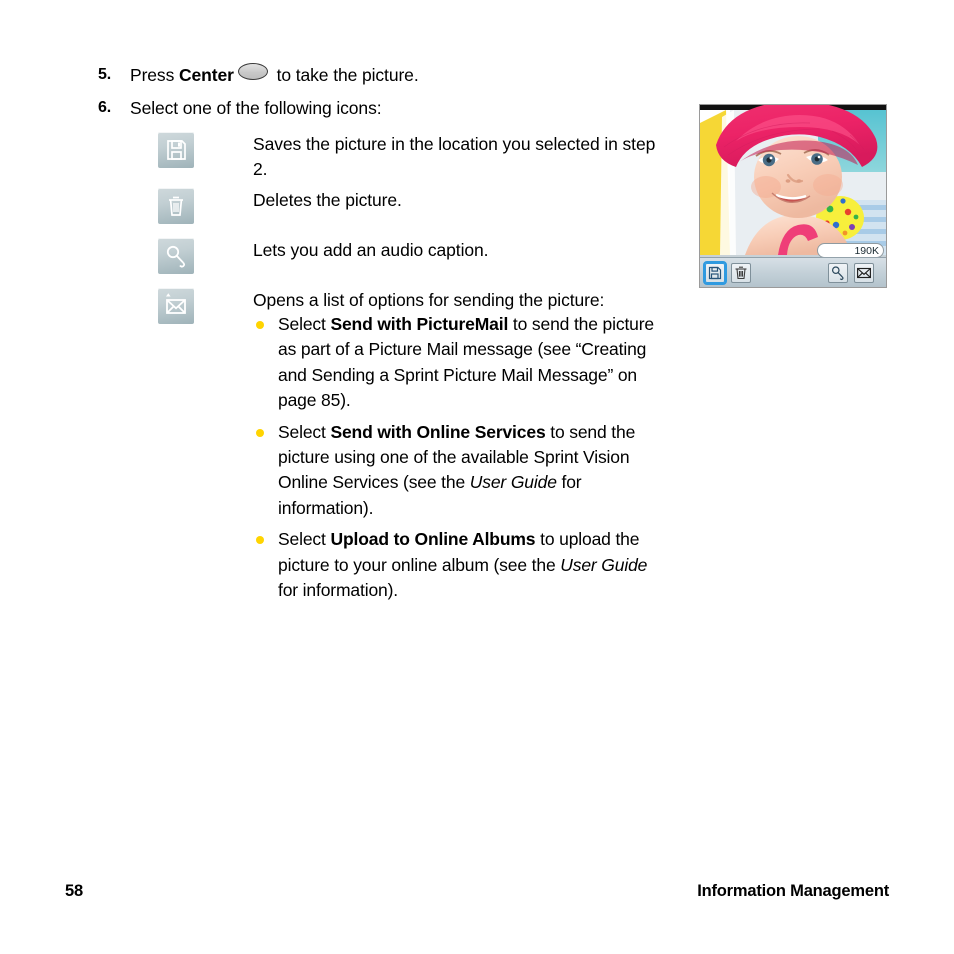  Describe the element at coordinates (105, 107) in the screenshot. I see `step-6-number: 6.` at that location.